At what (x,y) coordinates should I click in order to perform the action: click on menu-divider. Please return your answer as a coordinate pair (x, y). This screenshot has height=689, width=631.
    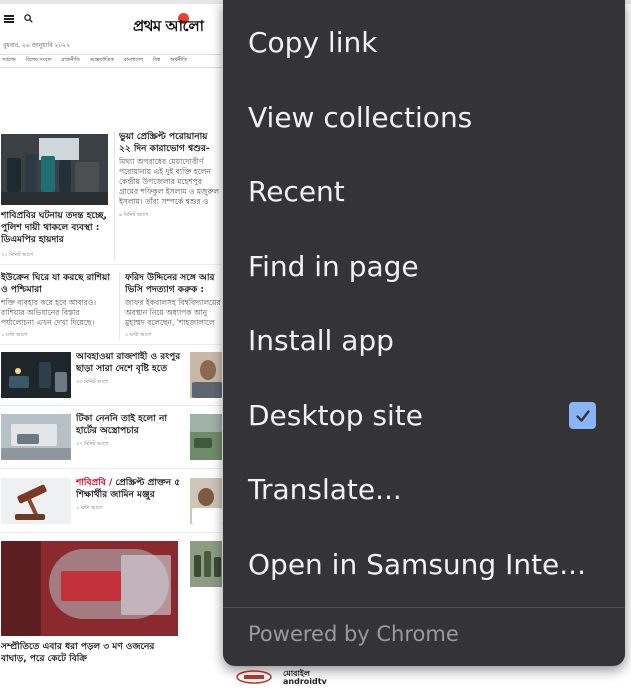
    Looking at the image, I should click on (424, 607).